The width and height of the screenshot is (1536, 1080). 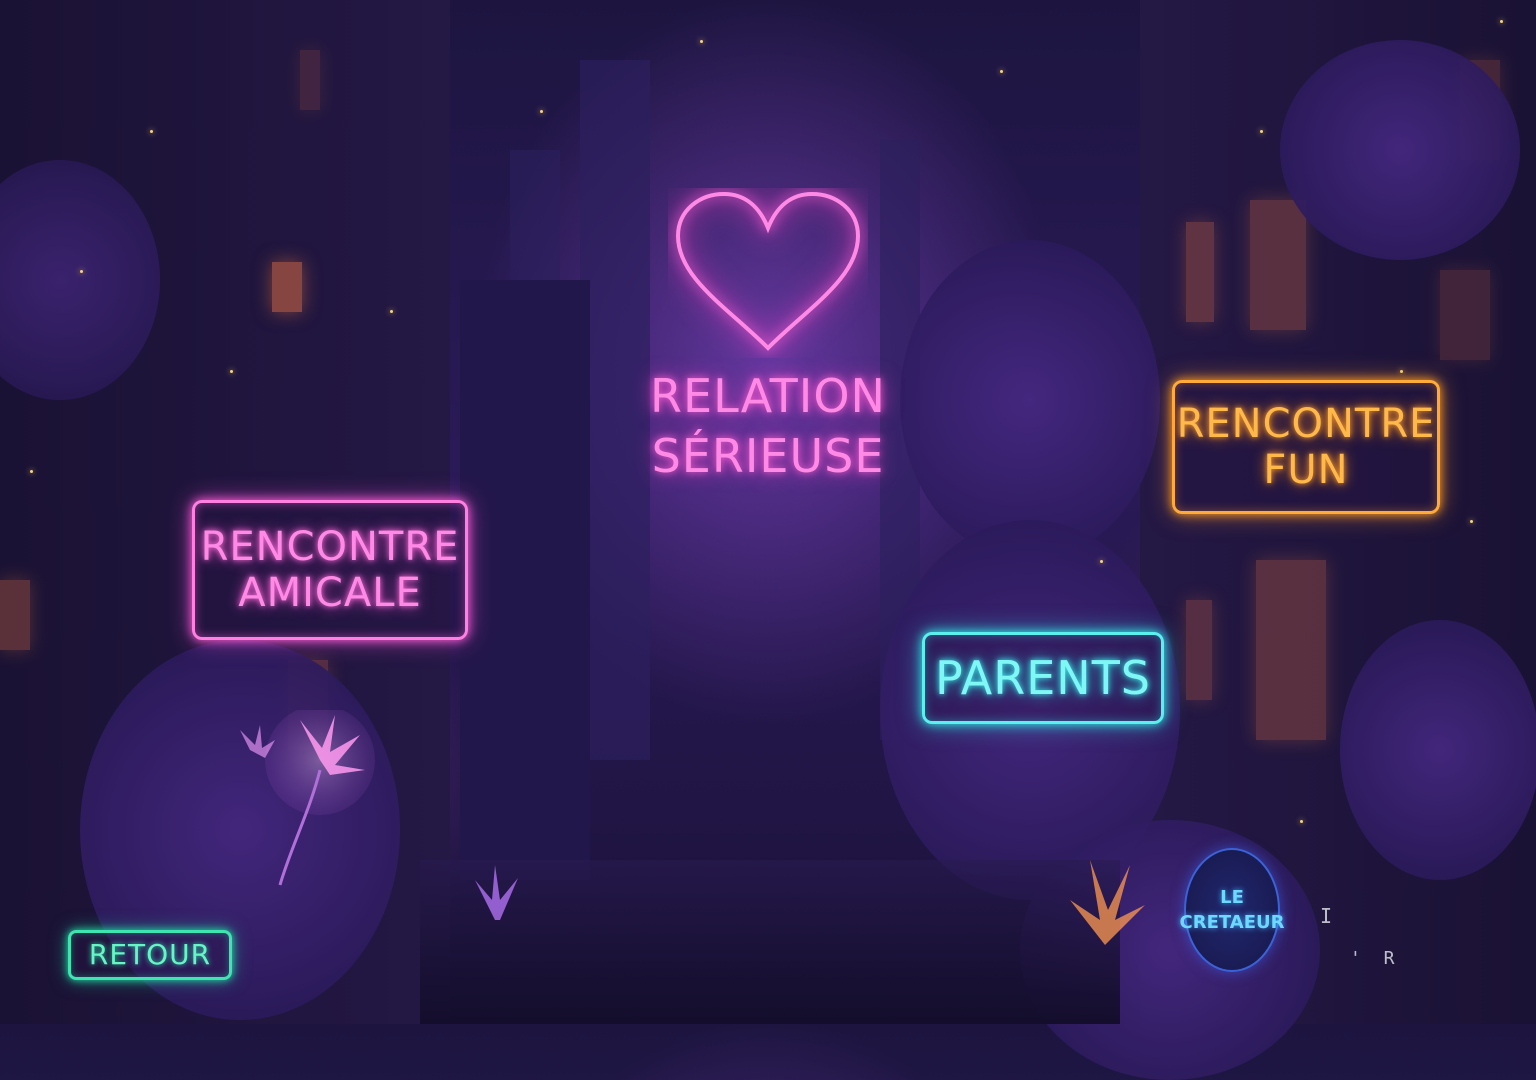 I want to click on serious-label-line2: SÉRIEUSE, so click(x=768, y=456).